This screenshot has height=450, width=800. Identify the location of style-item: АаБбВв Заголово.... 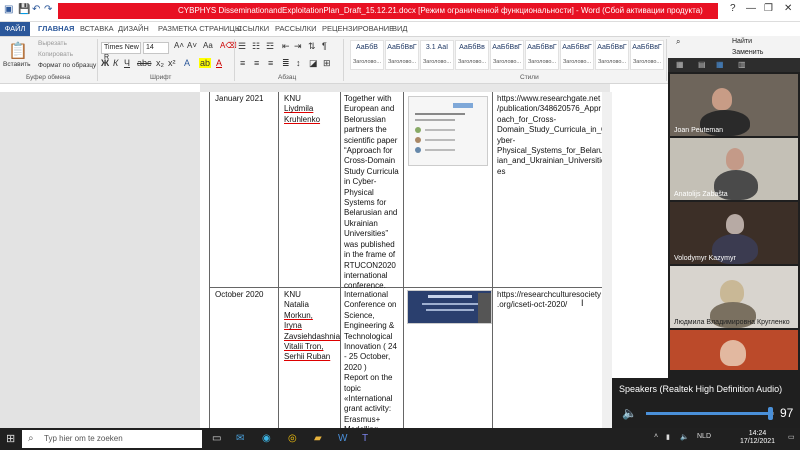
(472, 55).